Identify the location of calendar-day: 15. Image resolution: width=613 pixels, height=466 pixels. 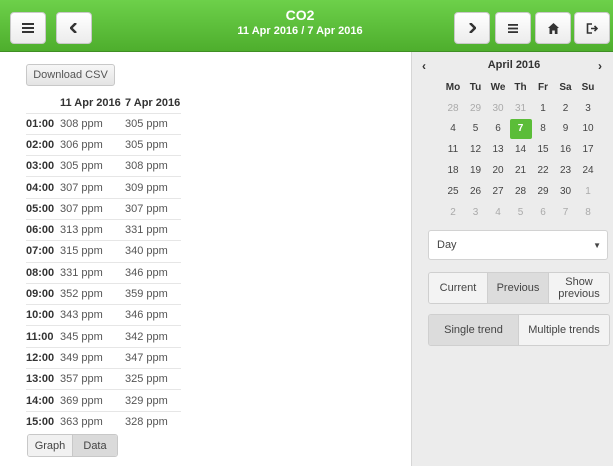
(543, 149).